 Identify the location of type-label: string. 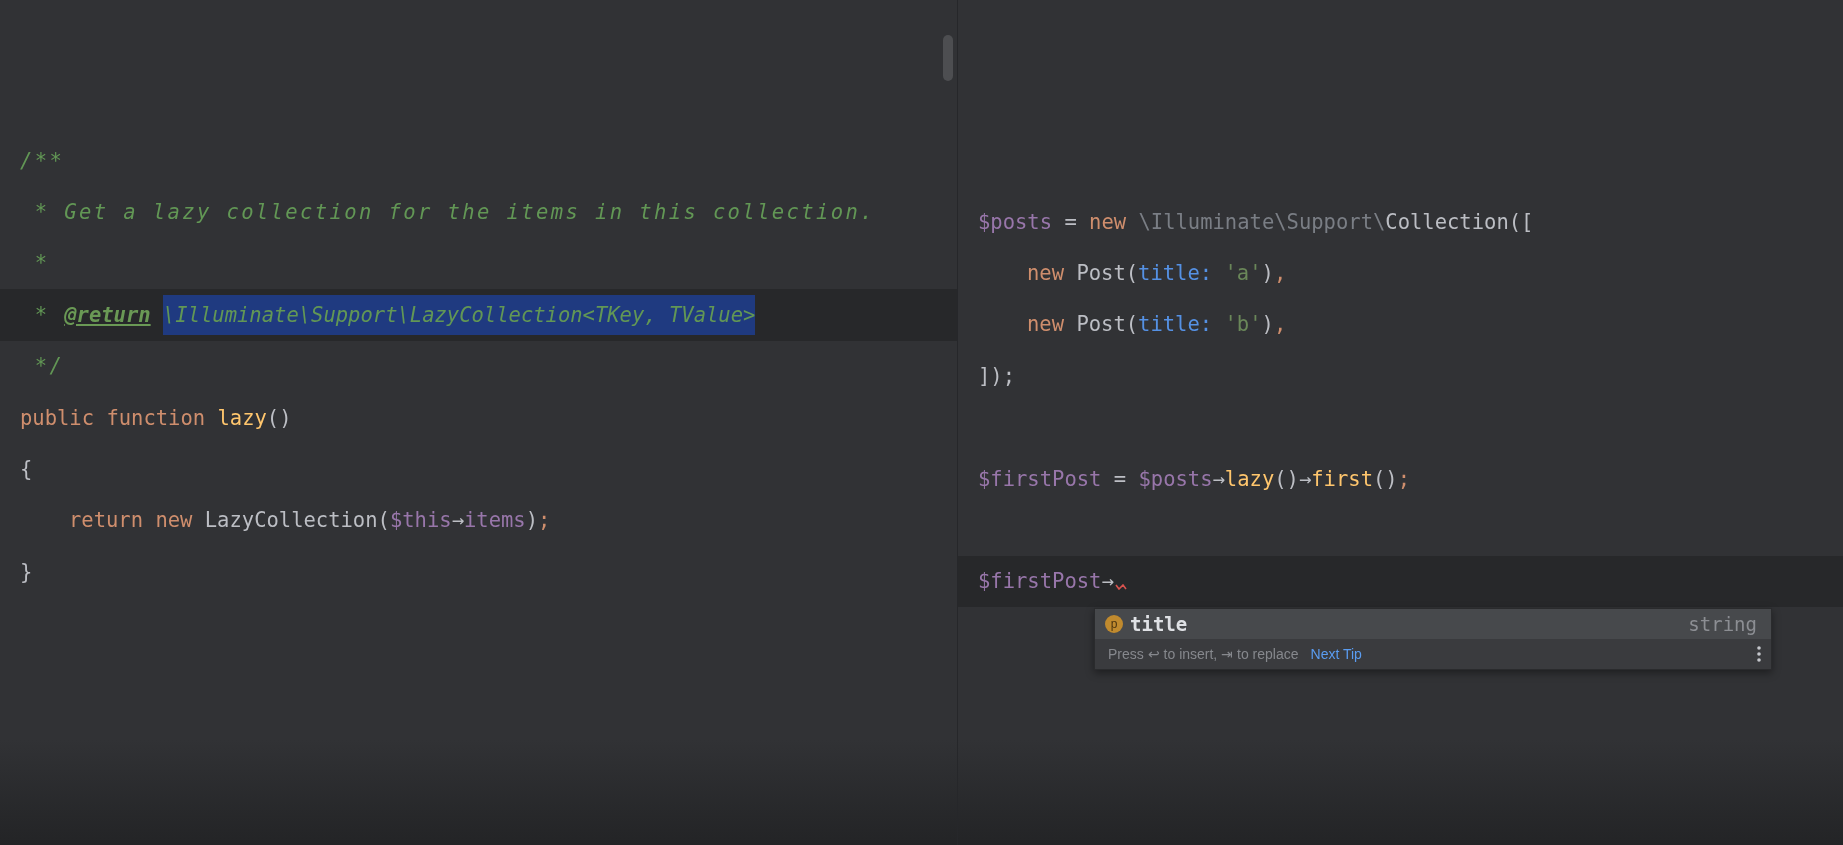
(1722, 624).